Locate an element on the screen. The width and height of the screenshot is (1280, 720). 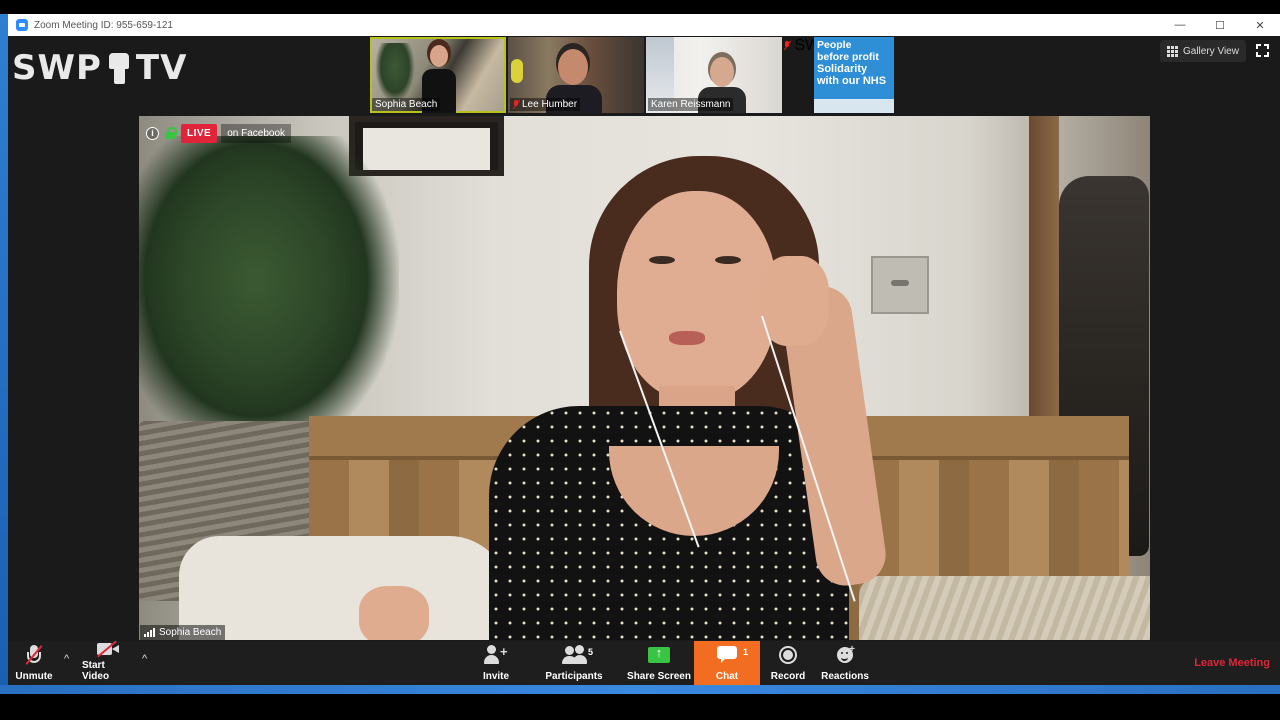
thumbnail-name-tag: Lee Humber is located at coordinates (545, 104).